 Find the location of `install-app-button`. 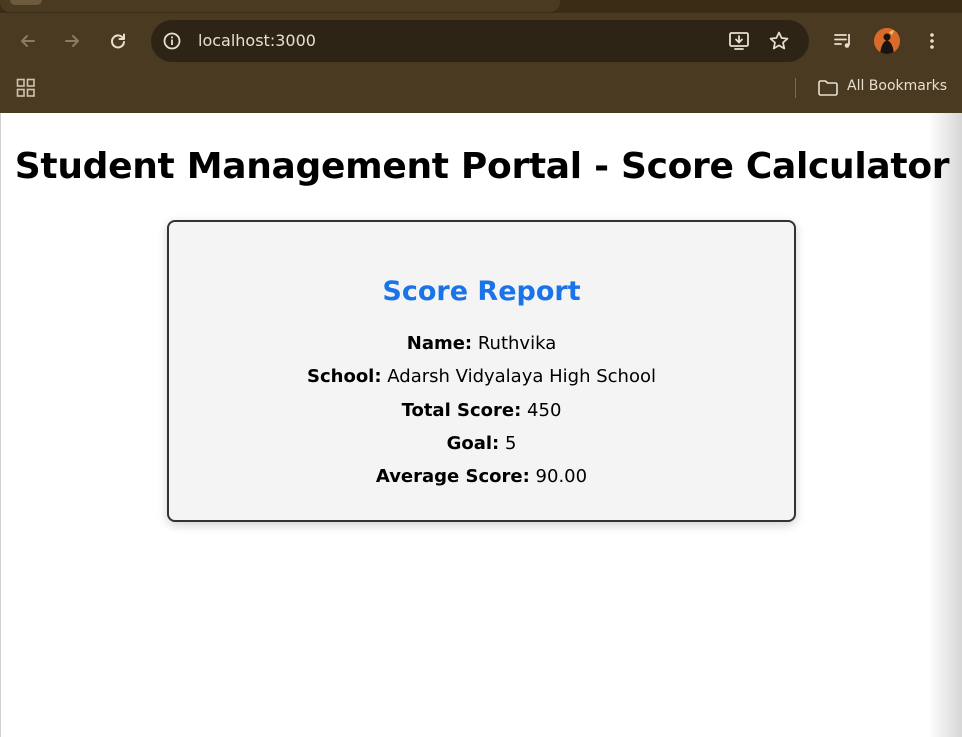

install-app-button is located at coordinates (739, 41).